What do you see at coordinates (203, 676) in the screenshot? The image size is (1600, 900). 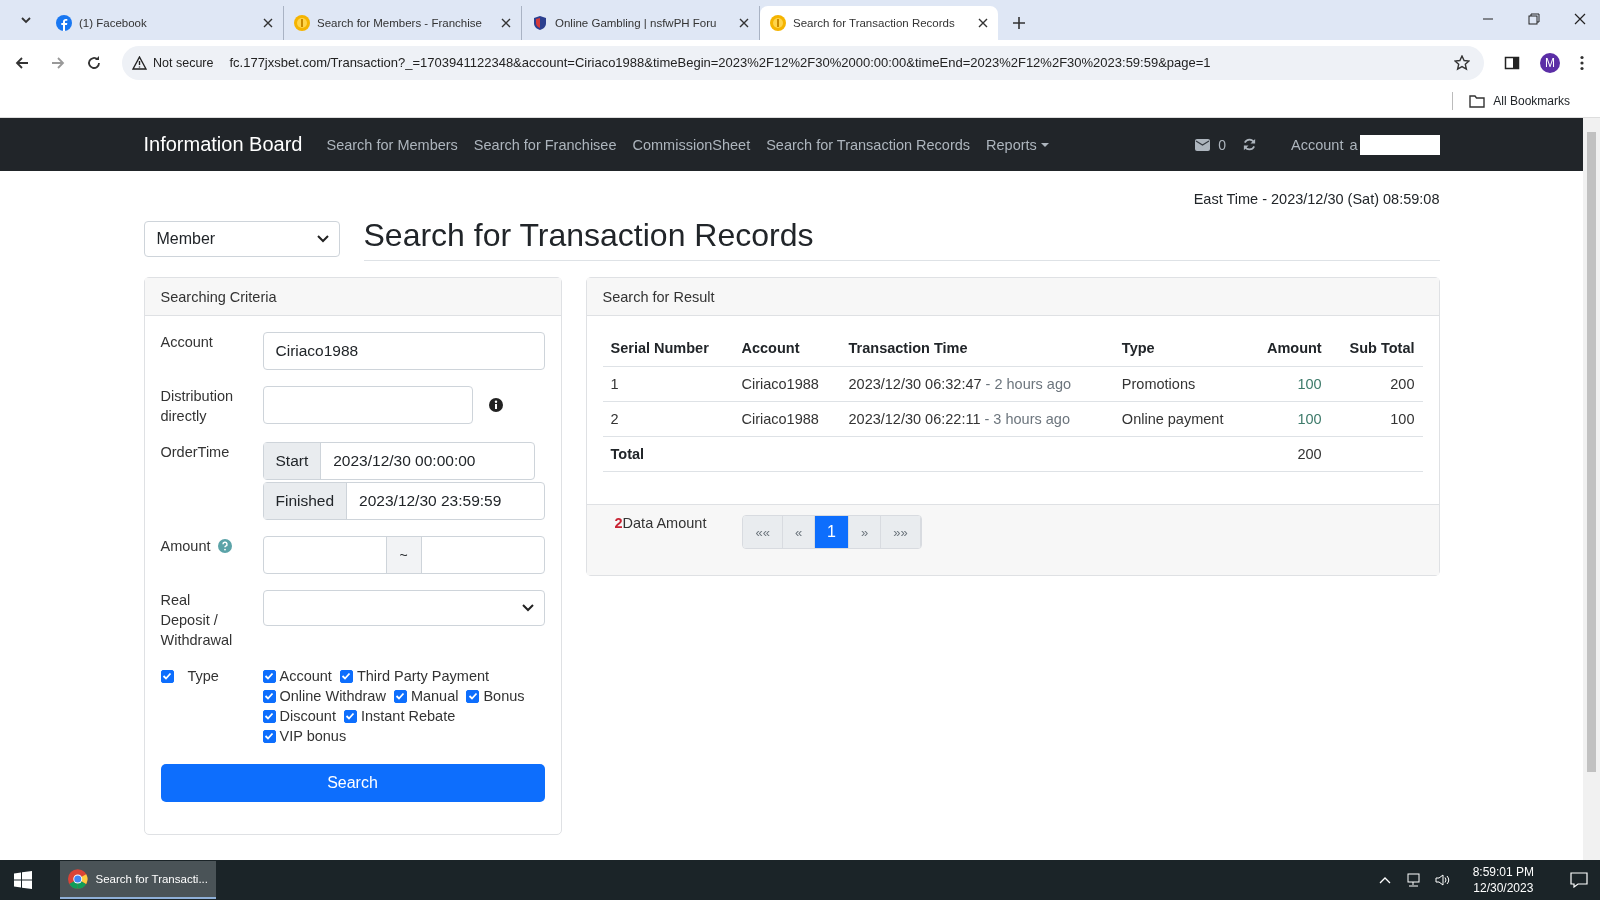 I see `field-label: Type` at bounding box center [203, 676].